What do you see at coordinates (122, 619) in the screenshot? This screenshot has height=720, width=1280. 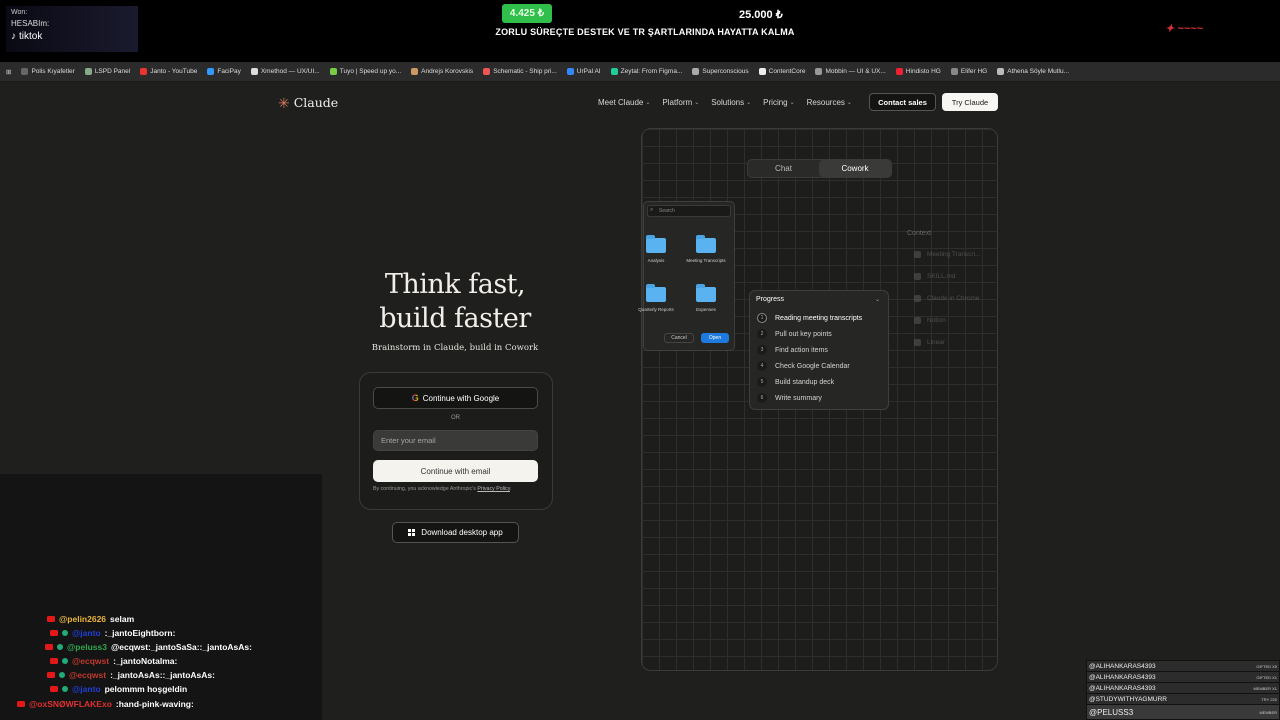 I see `chat-text: selam` at bounding box center [122, 619].